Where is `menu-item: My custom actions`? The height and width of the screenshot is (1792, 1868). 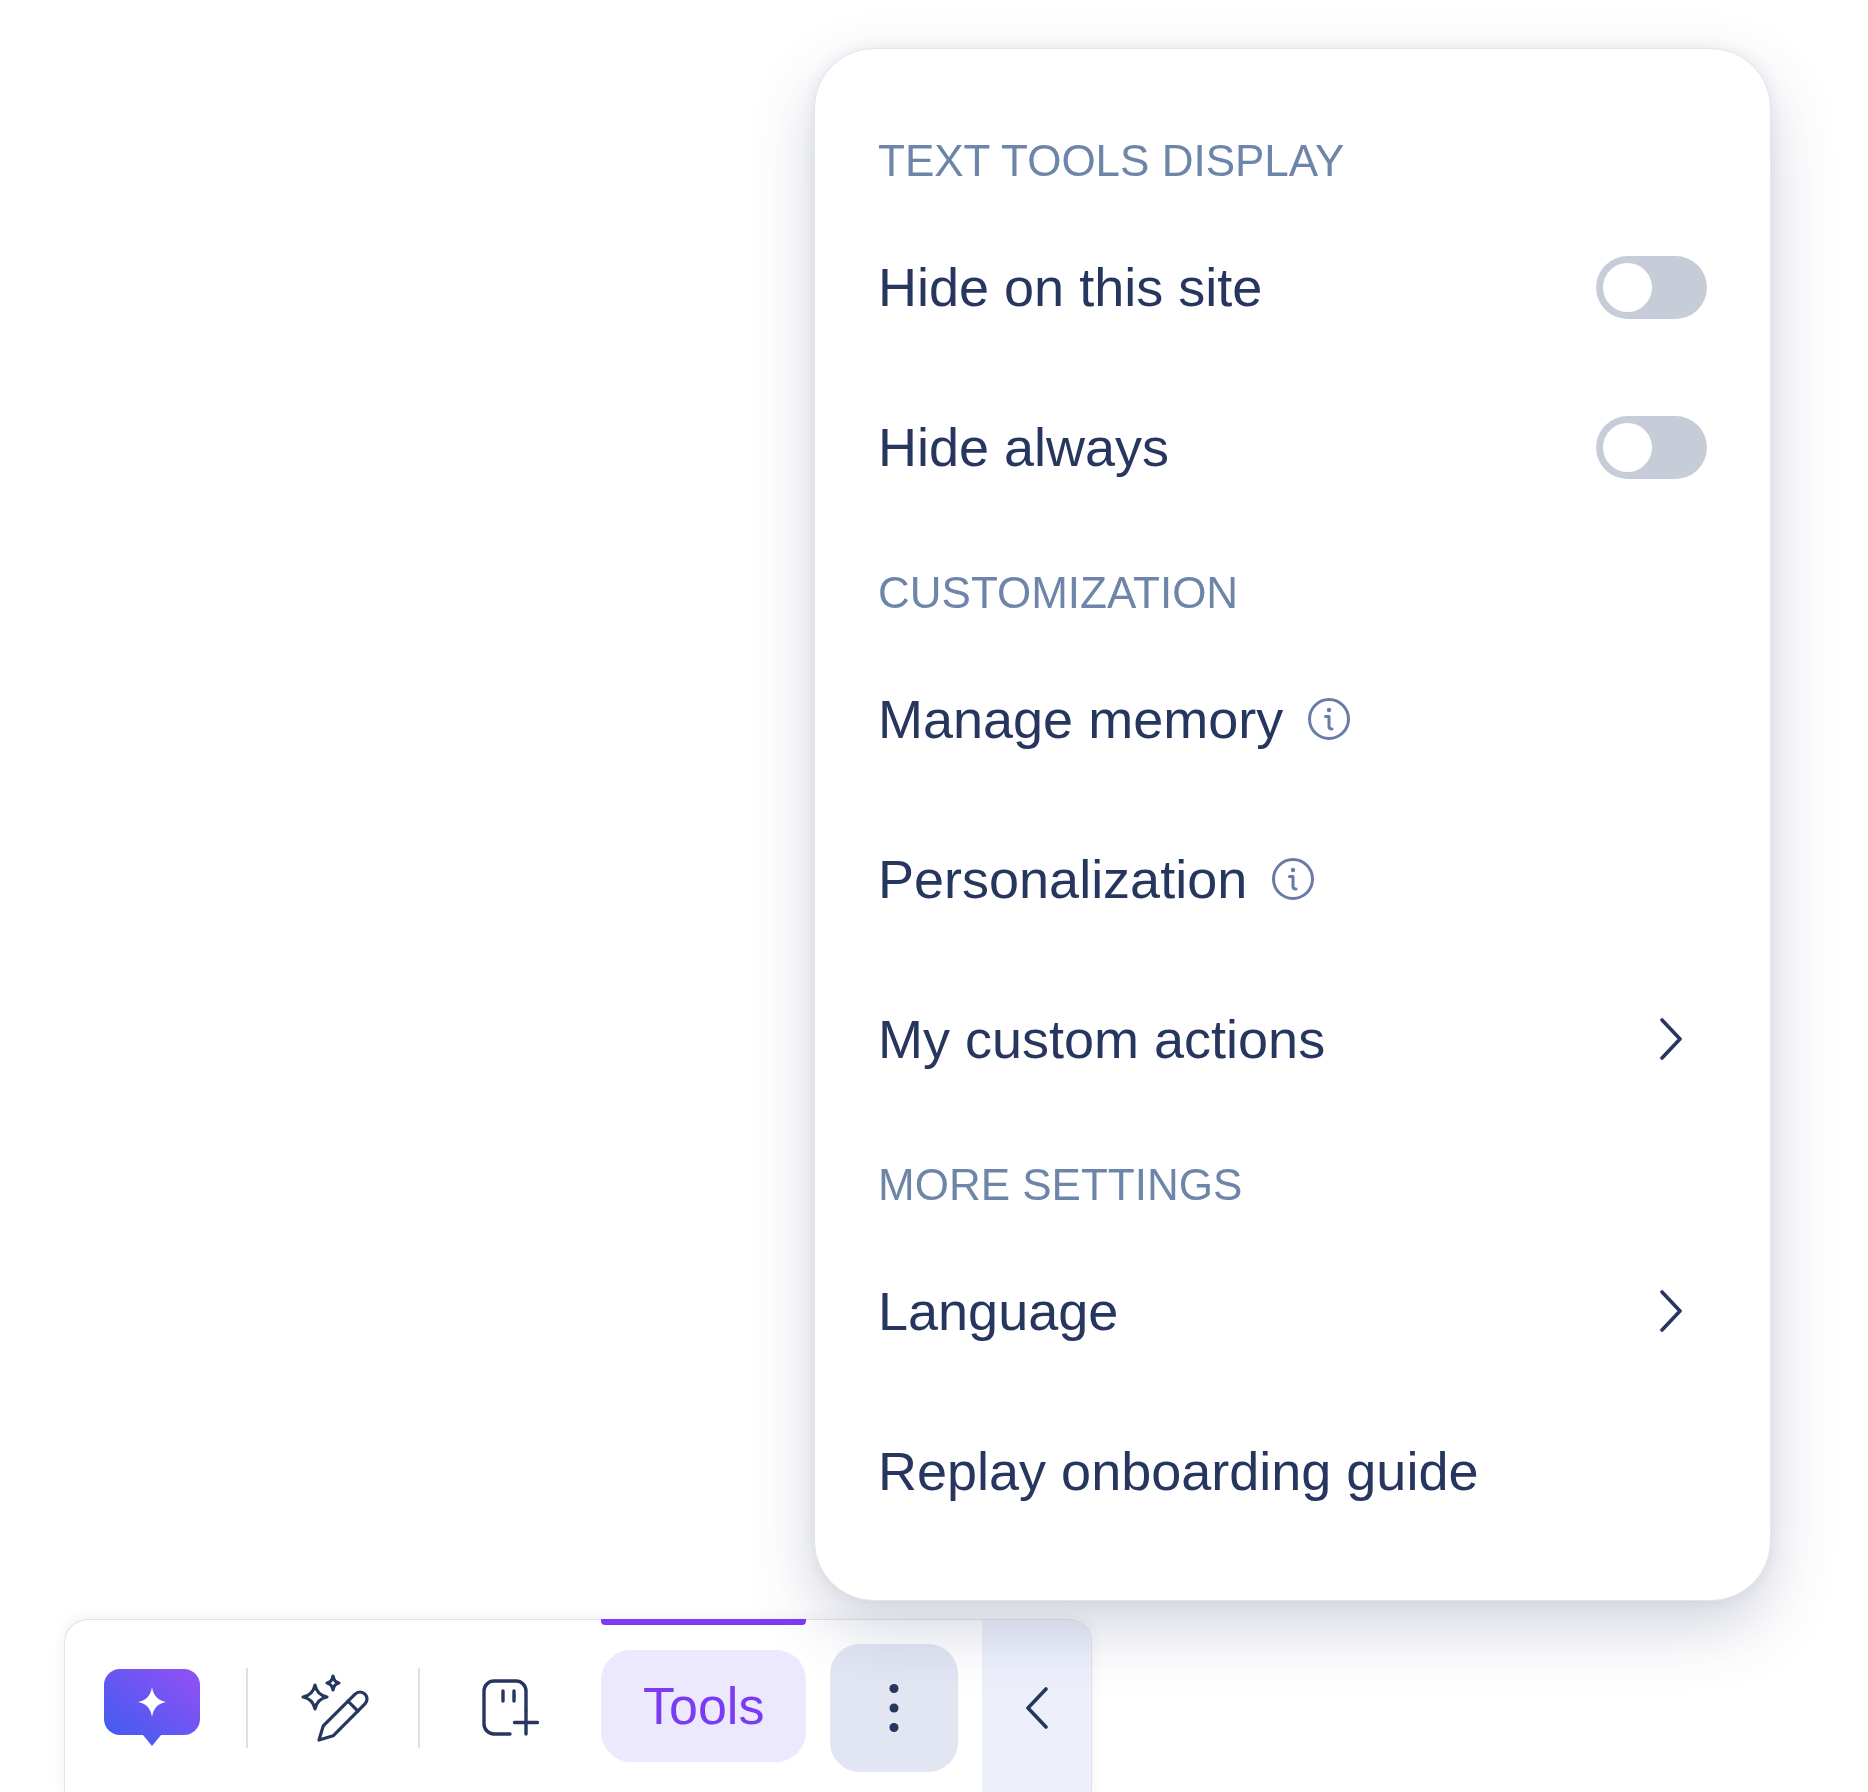 menu-item: My custom actions is located at coordinates (1292, 1039).